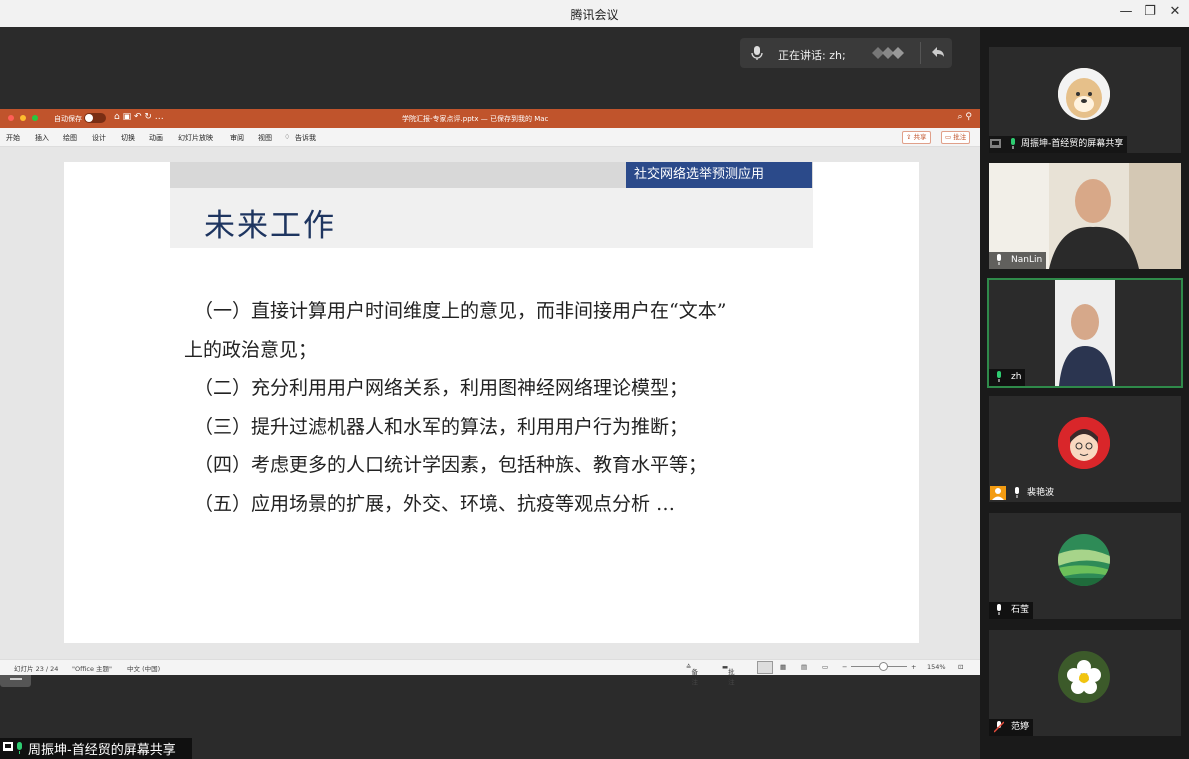 The width and height of the screenshot is (1189, 759). I want to click on zoom-in-icon: +, so click(913, 667).